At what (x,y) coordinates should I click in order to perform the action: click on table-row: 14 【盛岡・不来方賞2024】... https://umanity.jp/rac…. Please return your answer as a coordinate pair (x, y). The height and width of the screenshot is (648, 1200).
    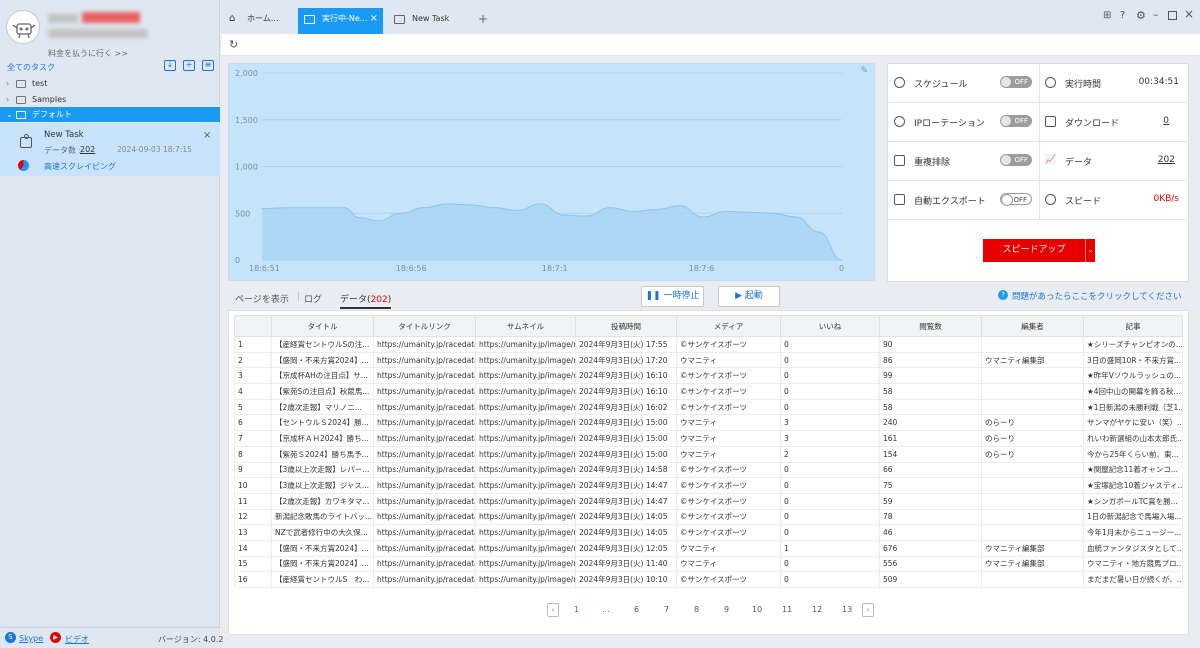
    Looking at the image, I should click on (708, 548).